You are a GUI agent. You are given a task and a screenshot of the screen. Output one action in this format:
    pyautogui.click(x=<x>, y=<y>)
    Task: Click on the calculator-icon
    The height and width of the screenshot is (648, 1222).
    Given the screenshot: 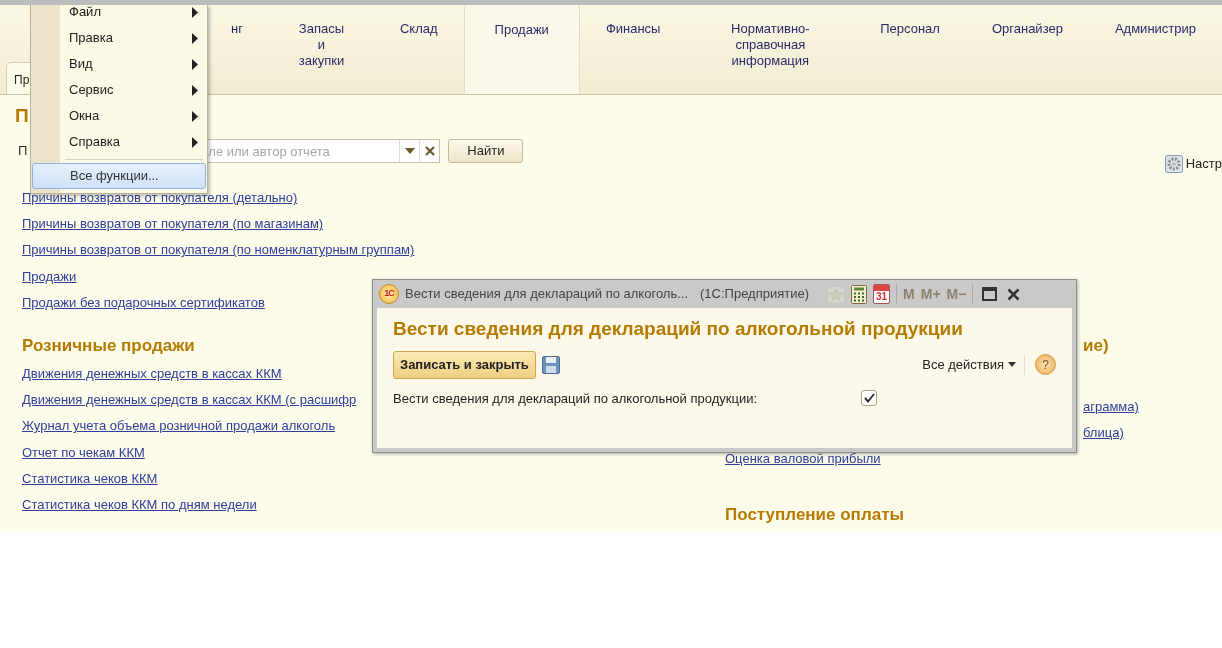 What is the action you would take?
    pyautogui.click(x=859, y=294)
    